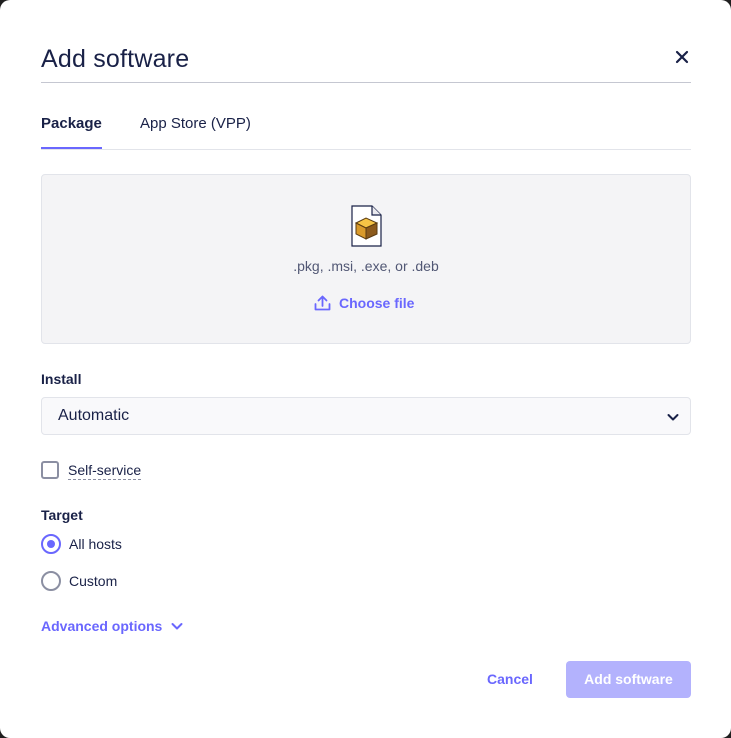  I want to click on install-select-value: Automatic, so click(94, 415).